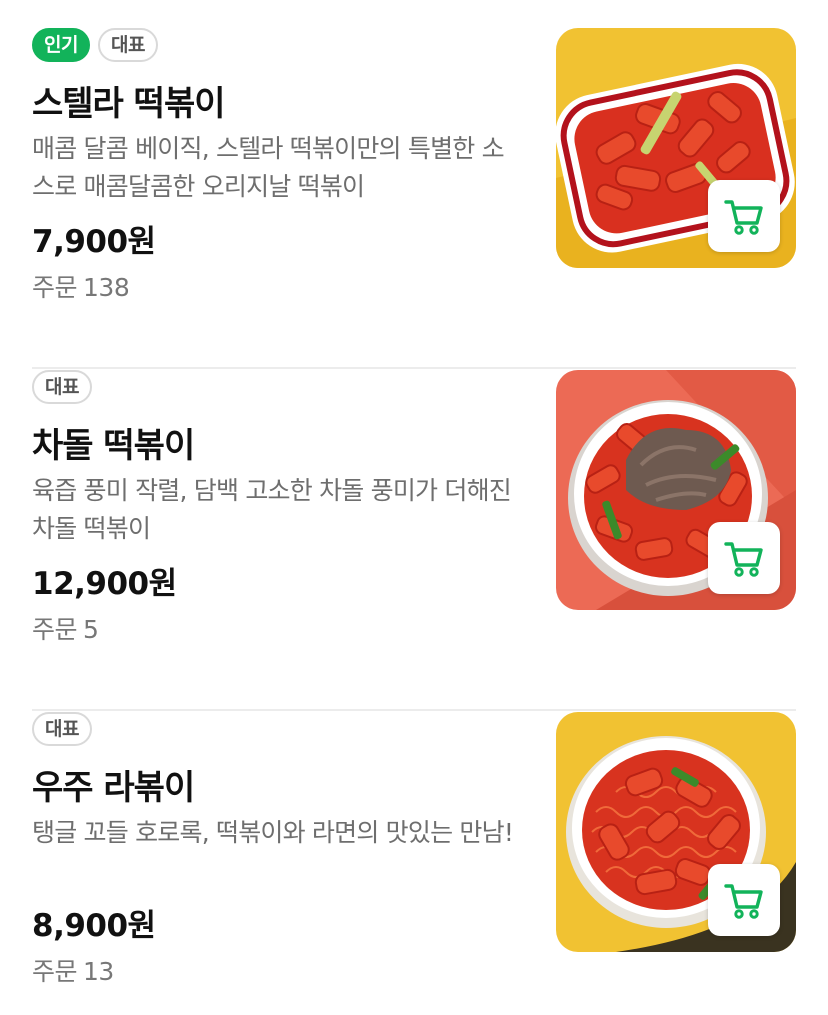 This screenshot has width=828, height=1015. Describe the element at coordinates (113, 446) in the screenshot. I see `menu-item-name: 차돌 떡볶이` at that location.